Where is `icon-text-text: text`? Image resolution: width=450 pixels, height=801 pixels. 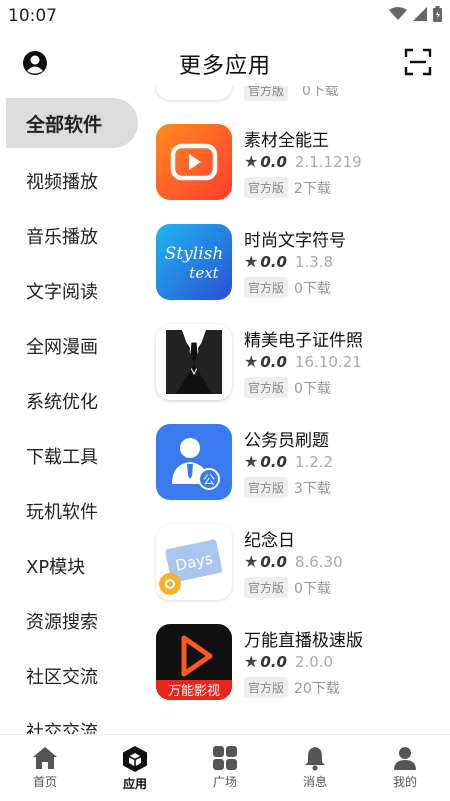
icon-text-text: text is located at coordinates (204, 273).